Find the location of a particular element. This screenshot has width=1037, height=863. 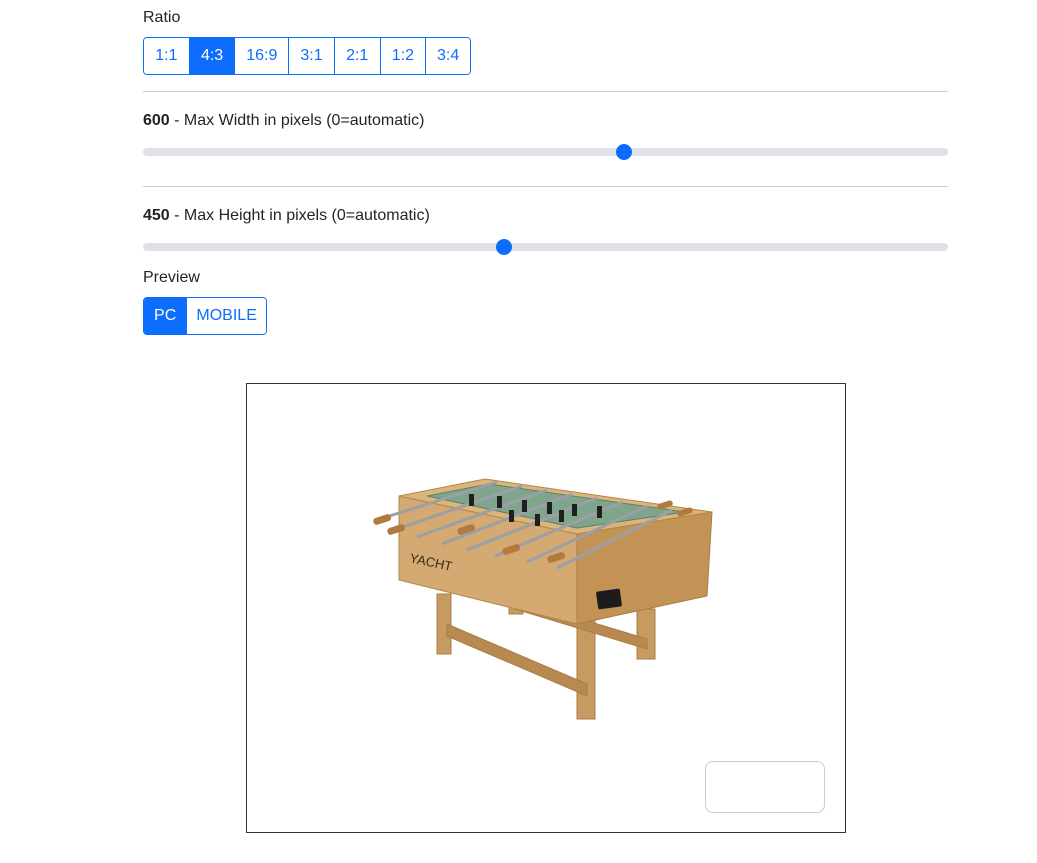

max-height-label: 450 - Max Height in pixels (0=automatic) is located at coordinates (286, 216).